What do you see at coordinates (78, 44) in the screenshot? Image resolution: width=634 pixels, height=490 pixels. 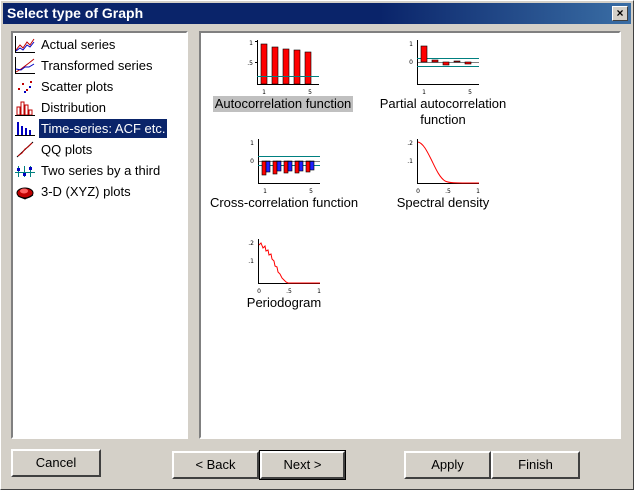 I see `list-item-label: Actual series` at bounding box center [78, 44].